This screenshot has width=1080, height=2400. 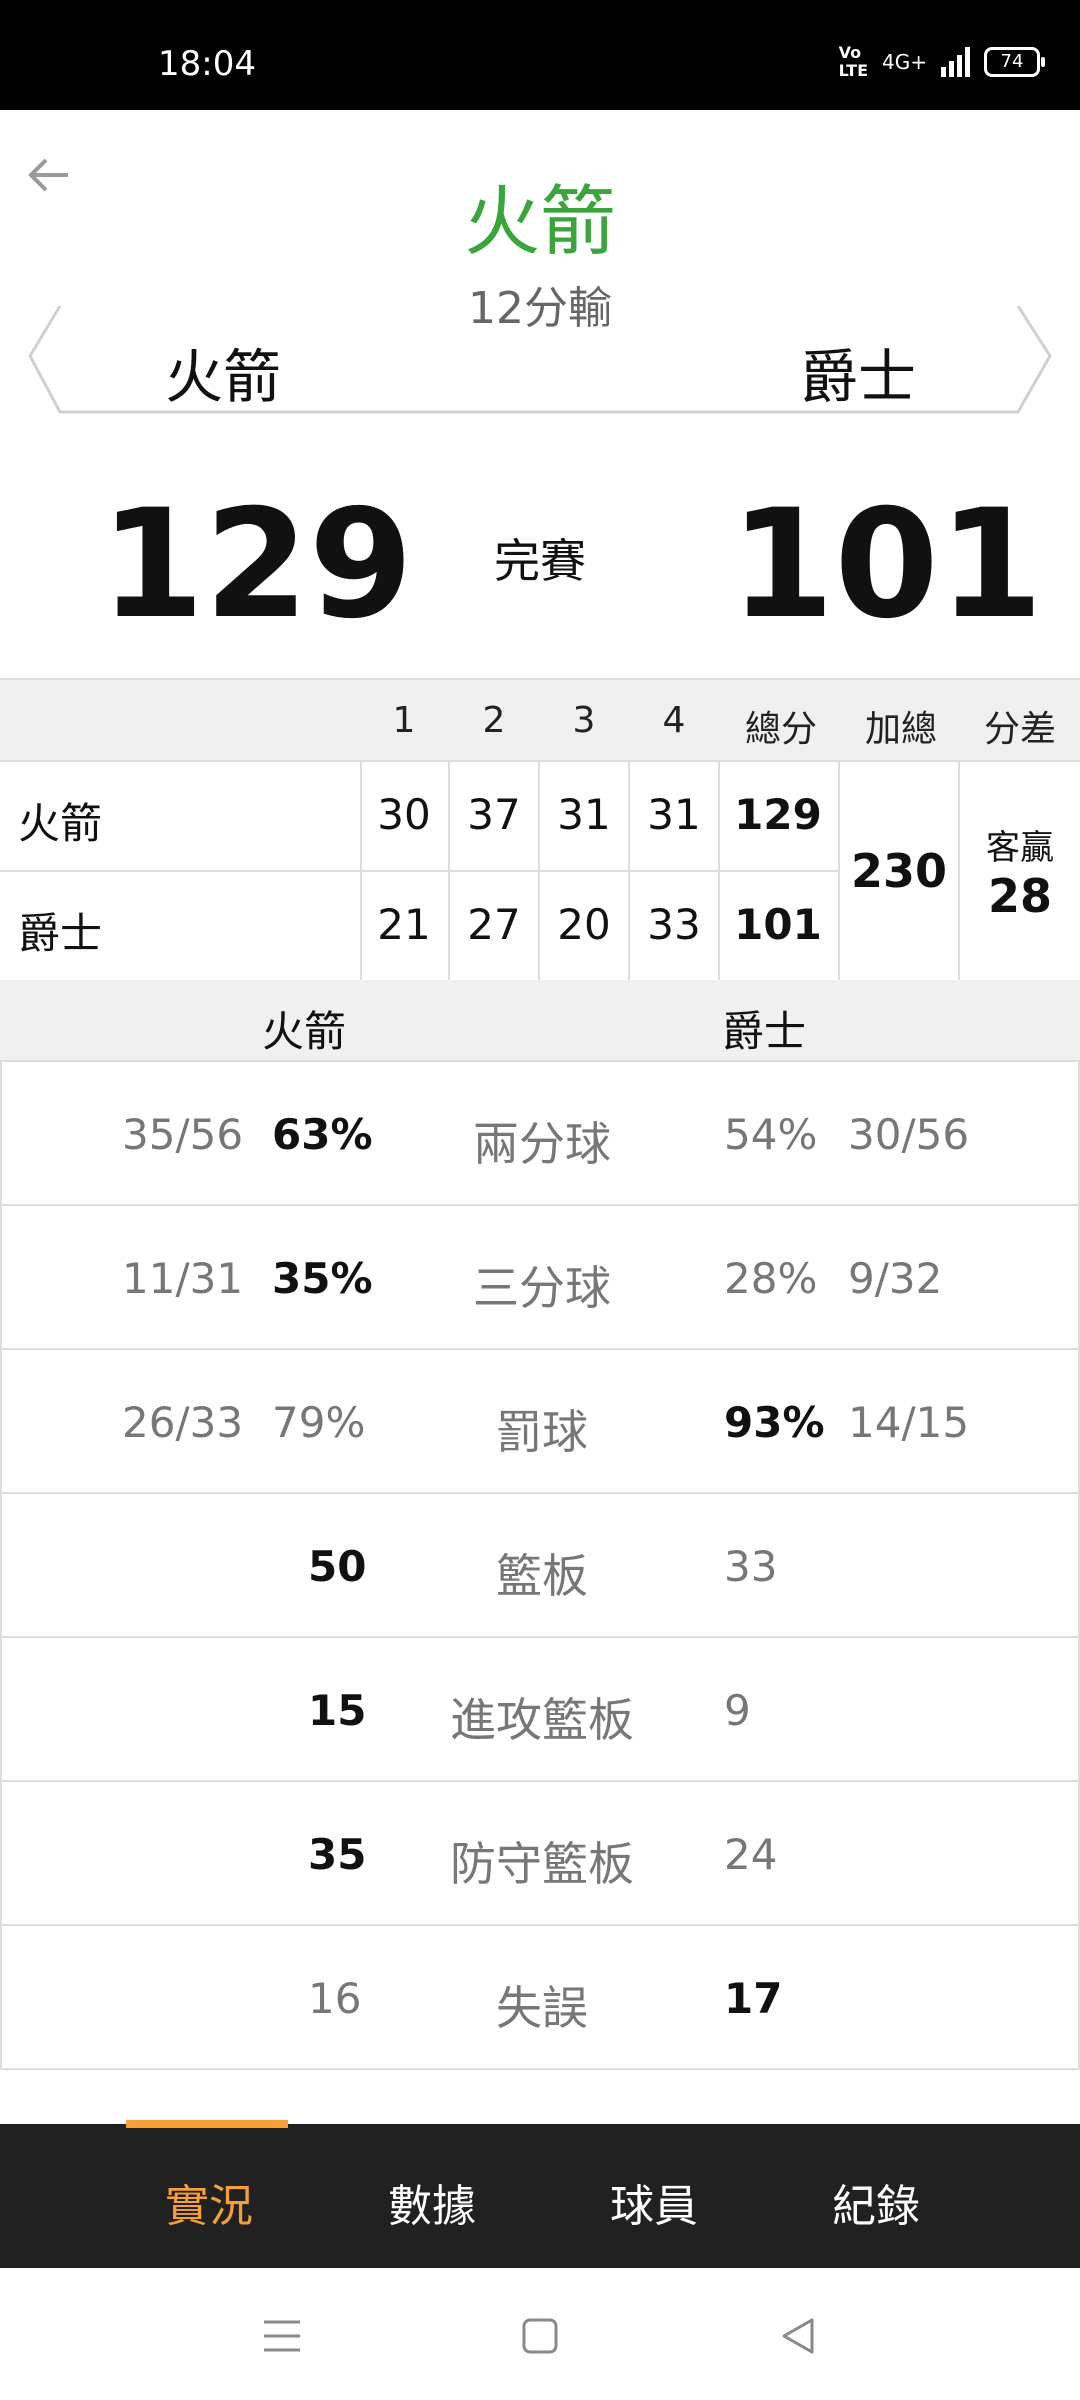 I want to click on stat-category: 失誤, so click(x=542, y=2008).